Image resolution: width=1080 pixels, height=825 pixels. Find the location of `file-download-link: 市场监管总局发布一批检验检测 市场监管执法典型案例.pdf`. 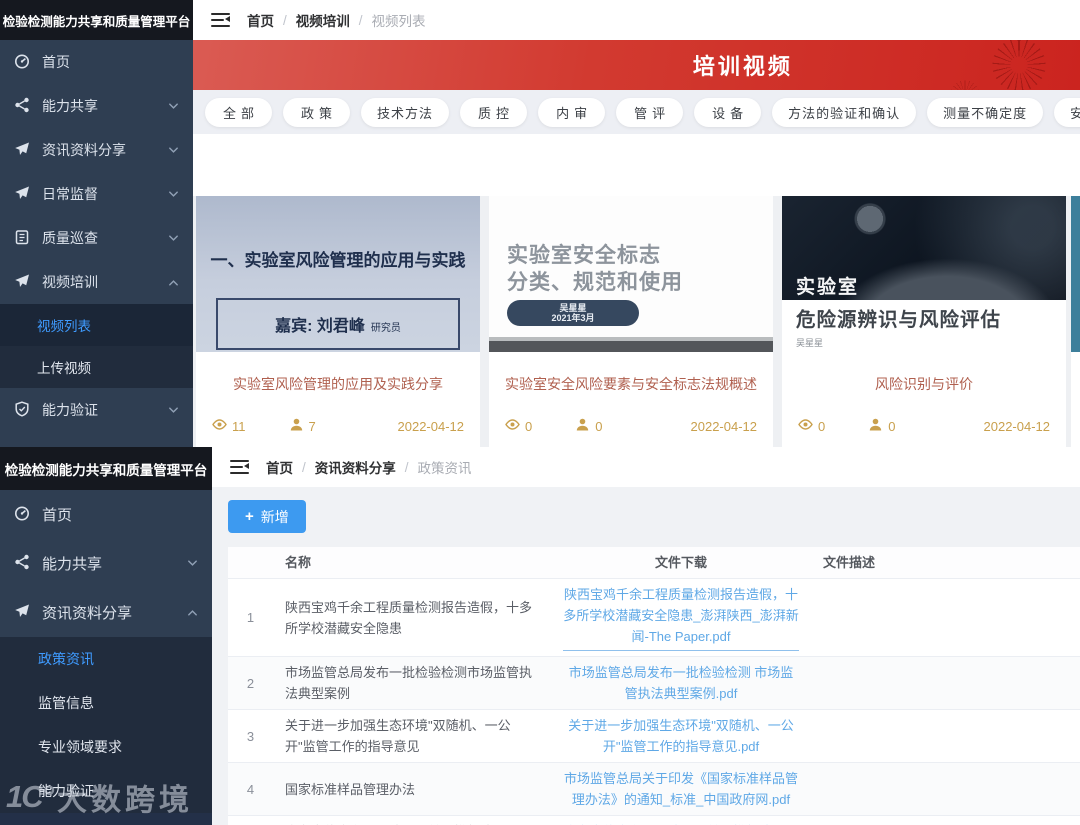

file-download-link: 市场监管总局发布一批检验检测 市场监管执法典型案例.pdf is located at coordinates (681, 683).